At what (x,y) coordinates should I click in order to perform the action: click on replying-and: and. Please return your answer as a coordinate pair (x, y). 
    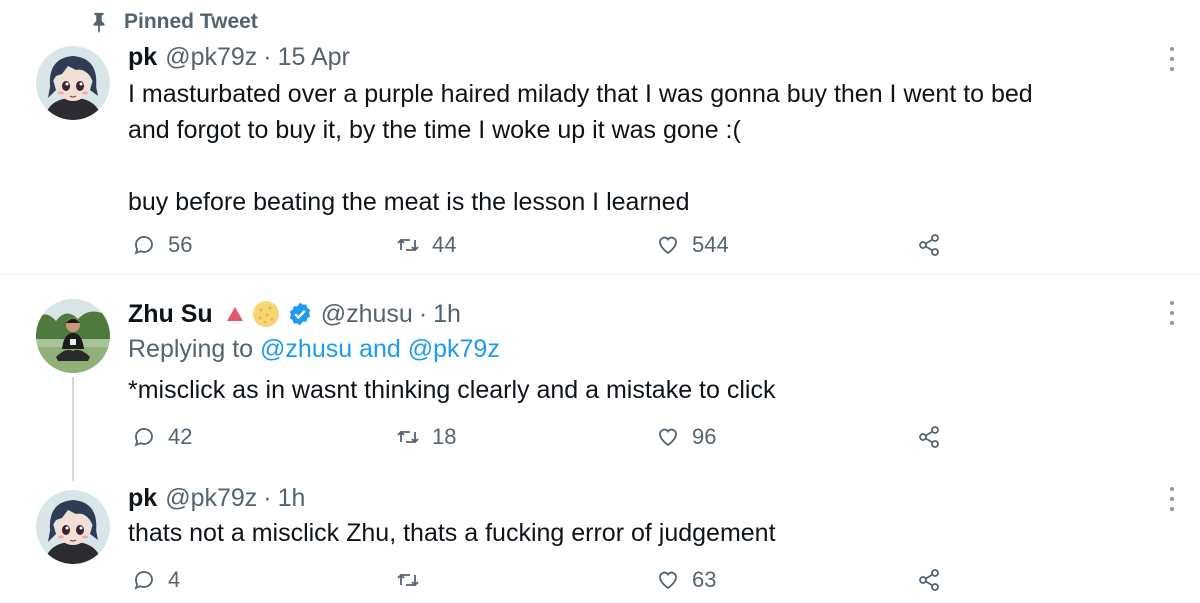
    Looking at the image, I should click on (380, 349).